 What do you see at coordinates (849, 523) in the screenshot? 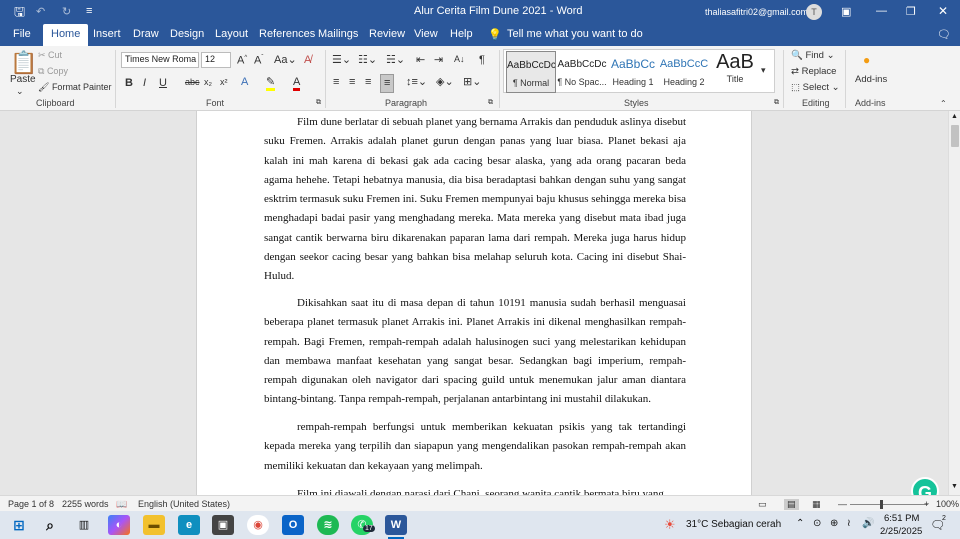
I see `wifi-icon: ≀` at bounding box center [849, 523].